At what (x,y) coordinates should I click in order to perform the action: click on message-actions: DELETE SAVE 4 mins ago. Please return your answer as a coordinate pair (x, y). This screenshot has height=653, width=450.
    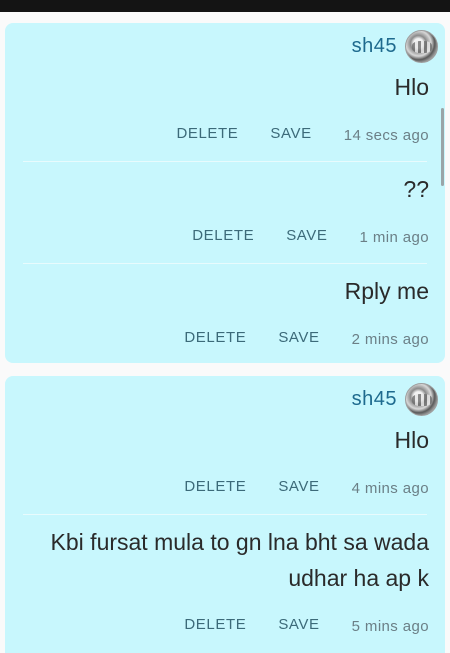
    Looking at the image, I should click on (227, 486).